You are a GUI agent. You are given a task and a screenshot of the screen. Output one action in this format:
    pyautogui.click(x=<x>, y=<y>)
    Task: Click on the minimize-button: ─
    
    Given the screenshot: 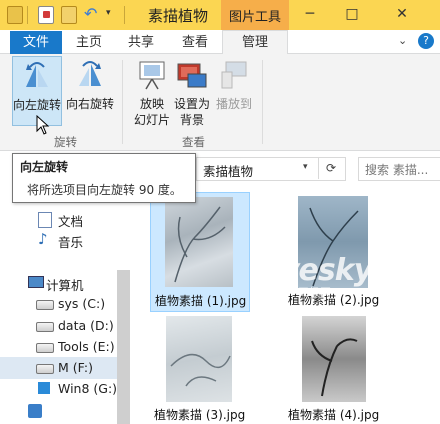 What is the action you would take?
    pyautogui.click(x=310, y=14)
    